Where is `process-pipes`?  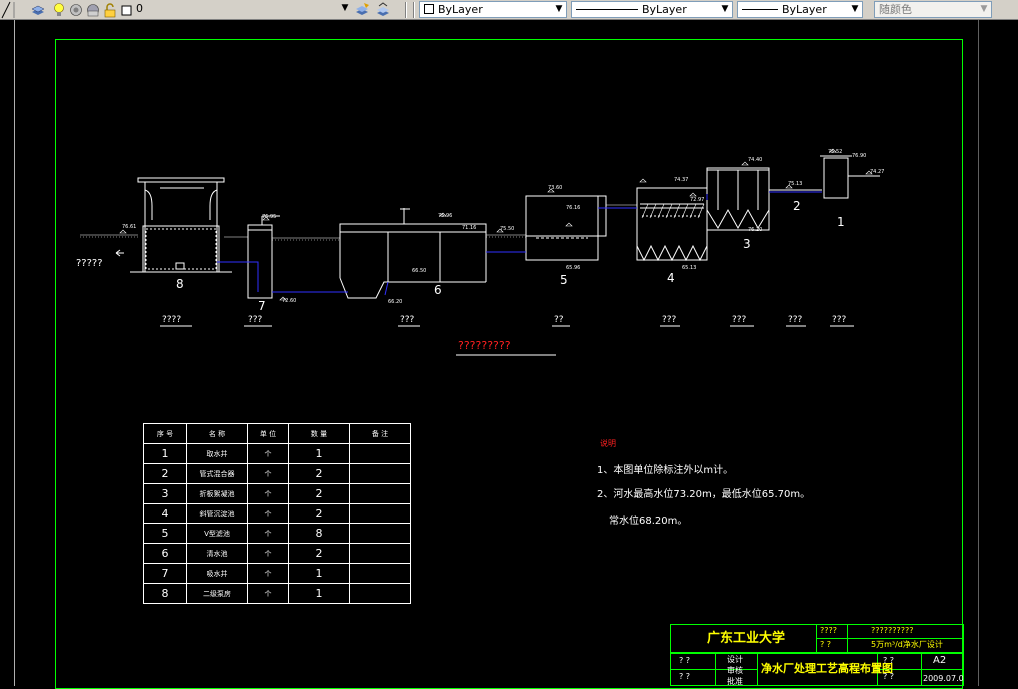
process-pipes is located at coordinates (519, 243).